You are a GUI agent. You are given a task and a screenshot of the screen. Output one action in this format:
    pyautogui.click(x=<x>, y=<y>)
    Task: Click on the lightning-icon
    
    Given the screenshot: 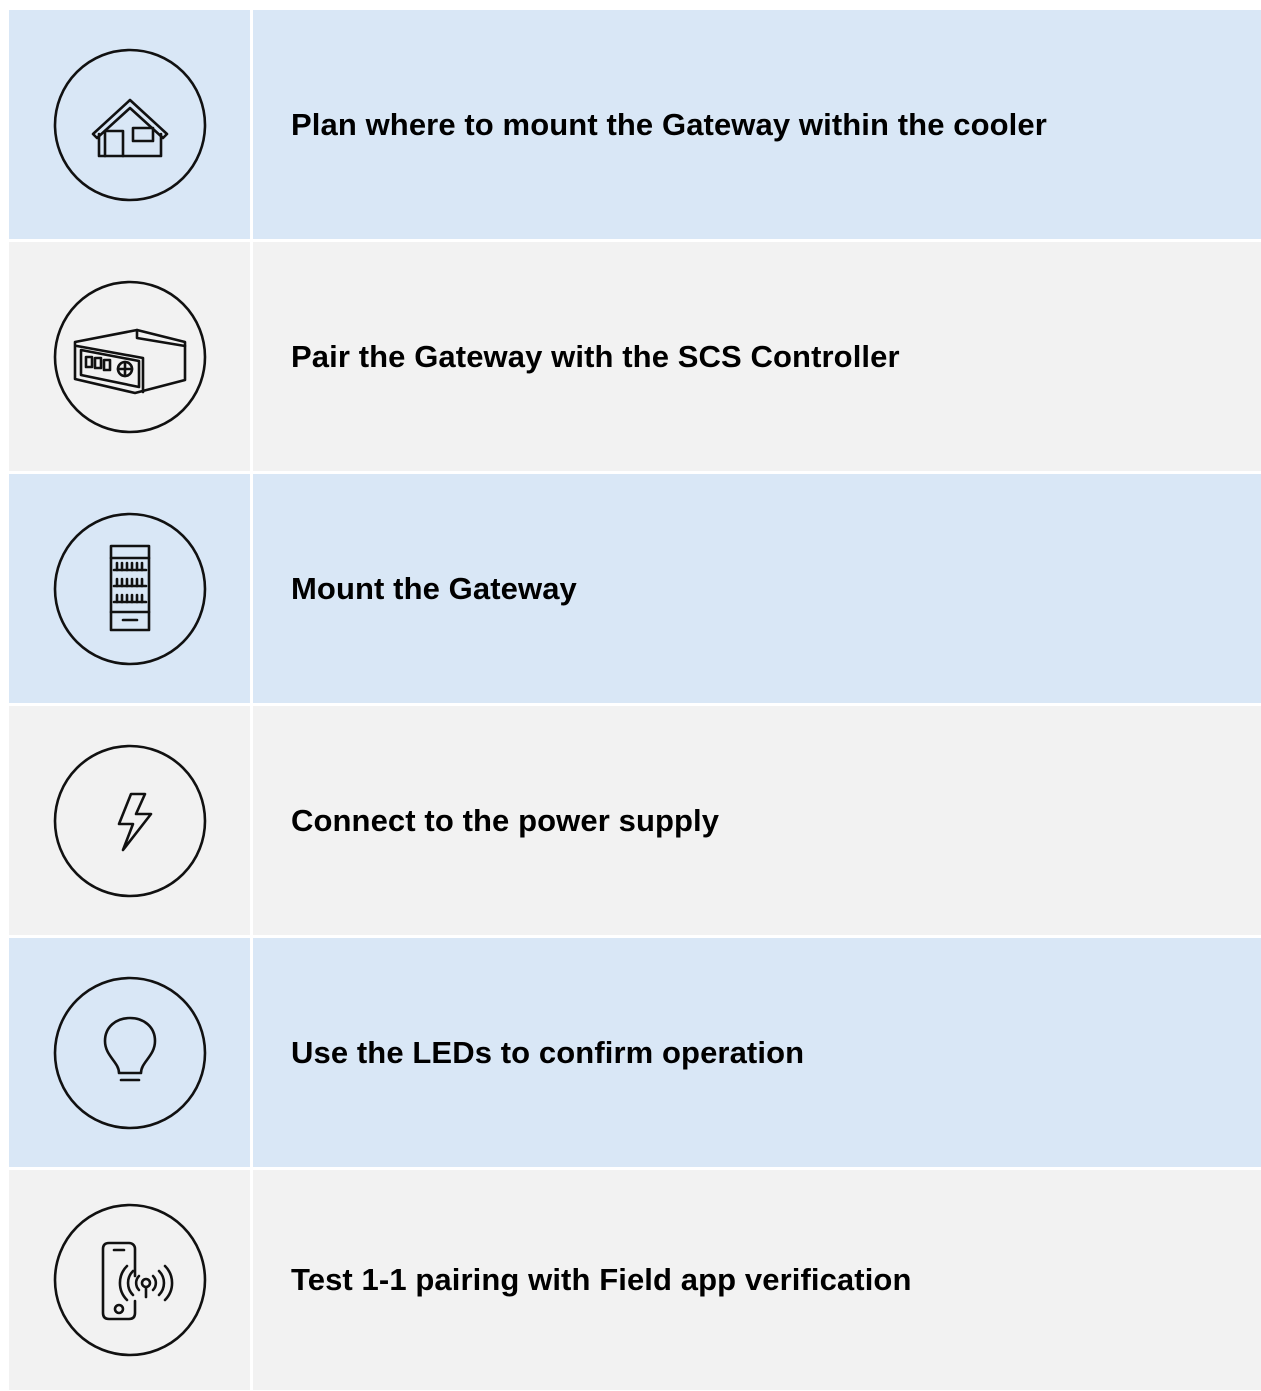 What is the action you would take?
    pyautogui.click(x=130, y=821)
    